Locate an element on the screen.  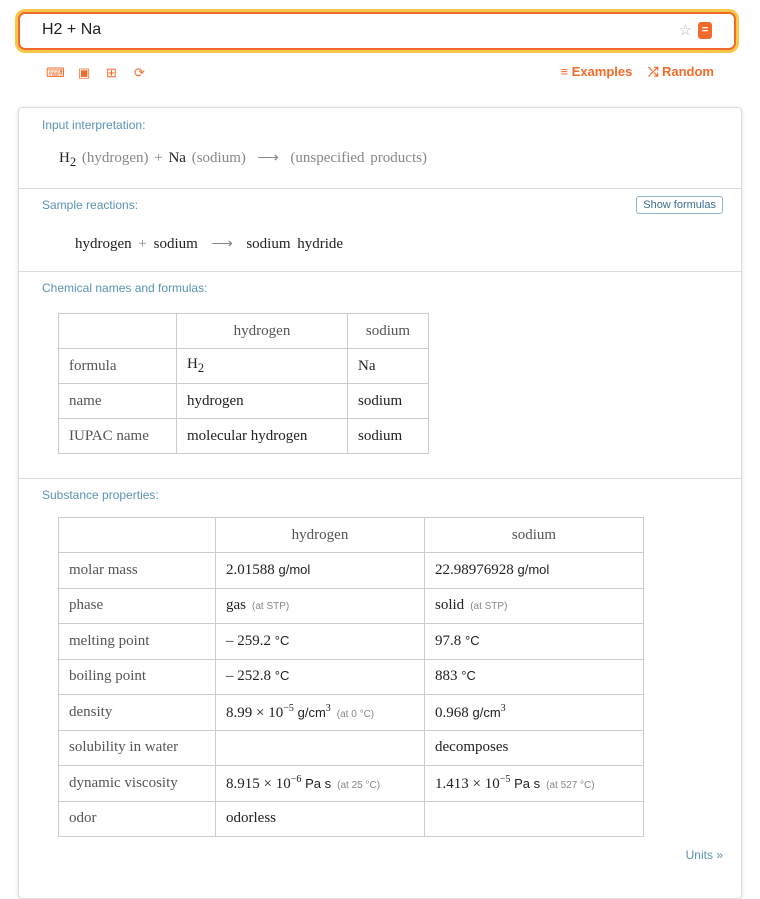
cell: 0.968 g/cm3 is located at coordinates (534, 712).